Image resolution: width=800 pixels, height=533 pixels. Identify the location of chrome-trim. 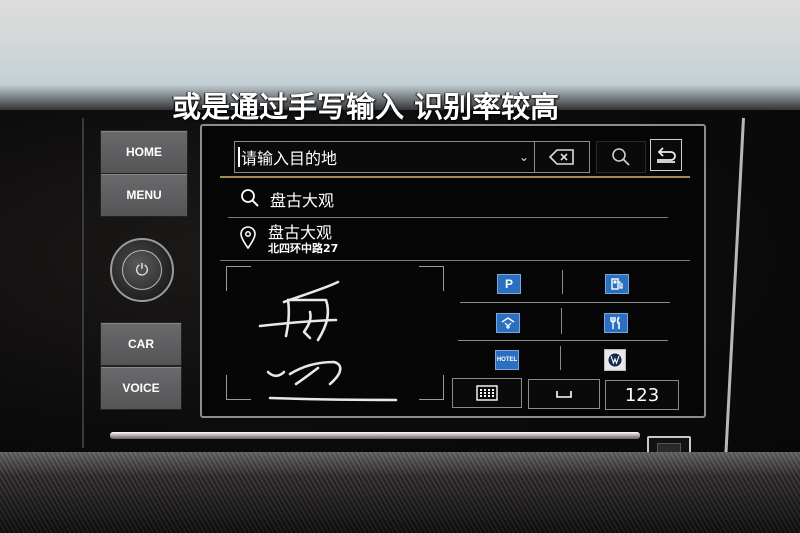
(375, 435).